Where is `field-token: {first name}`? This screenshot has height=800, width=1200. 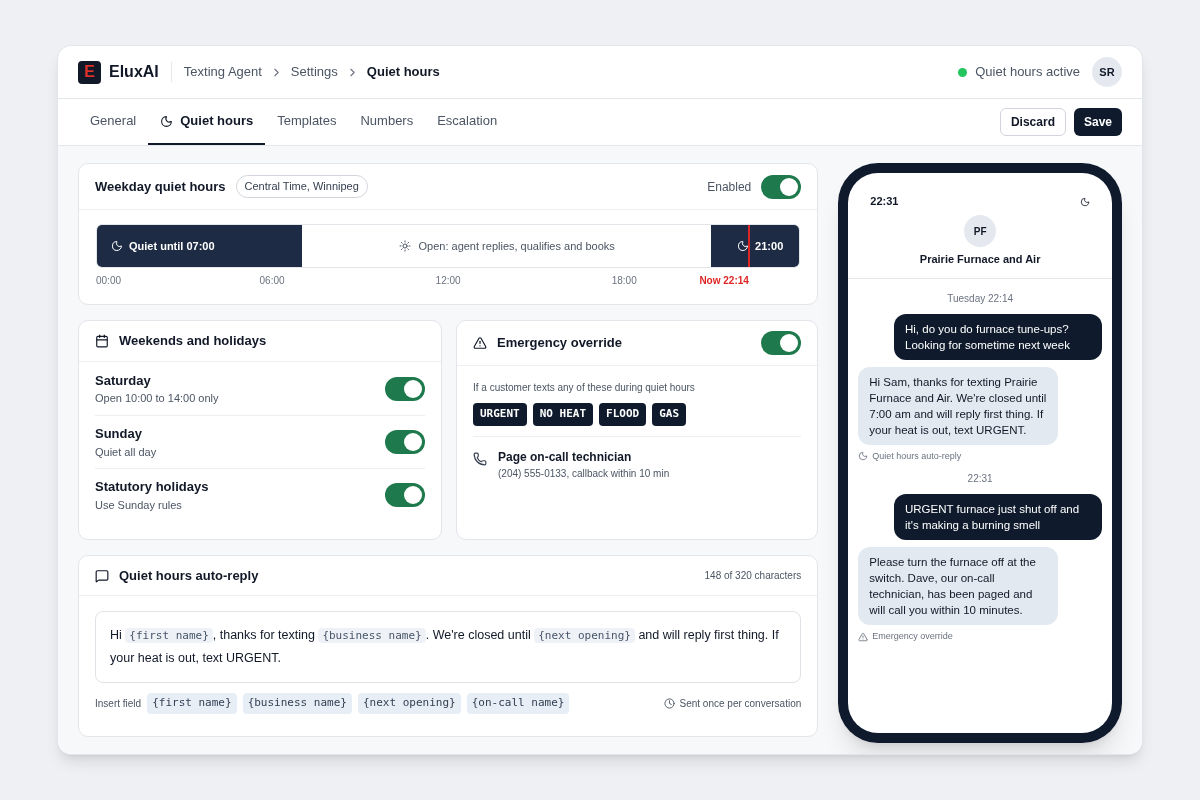
field-token: {first name} is located at coordinates (169, 635).